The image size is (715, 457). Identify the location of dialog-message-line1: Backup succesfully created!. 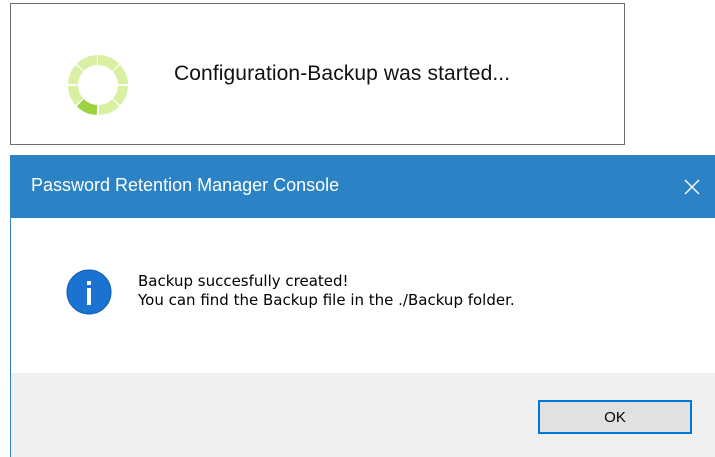
(243, 281).